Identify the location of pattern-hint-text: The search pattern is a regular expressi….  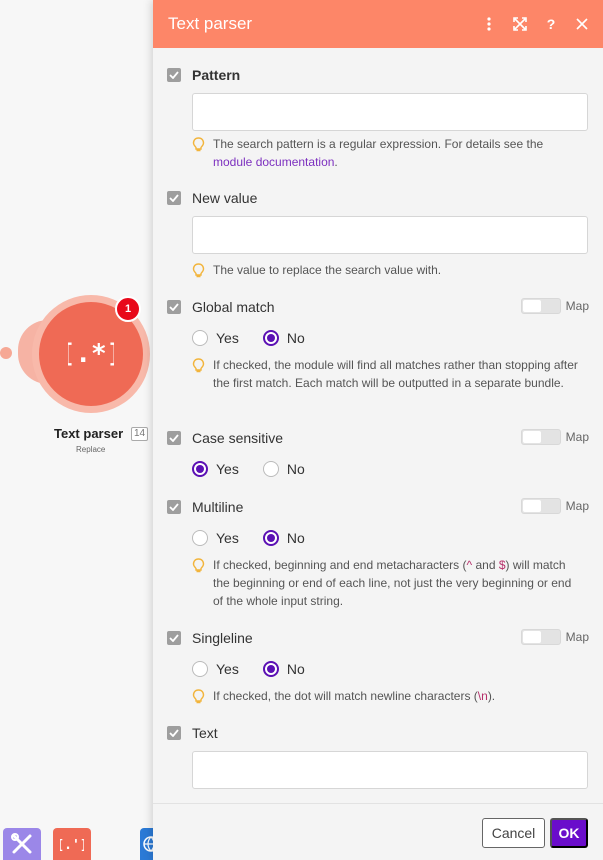
(378, 144).